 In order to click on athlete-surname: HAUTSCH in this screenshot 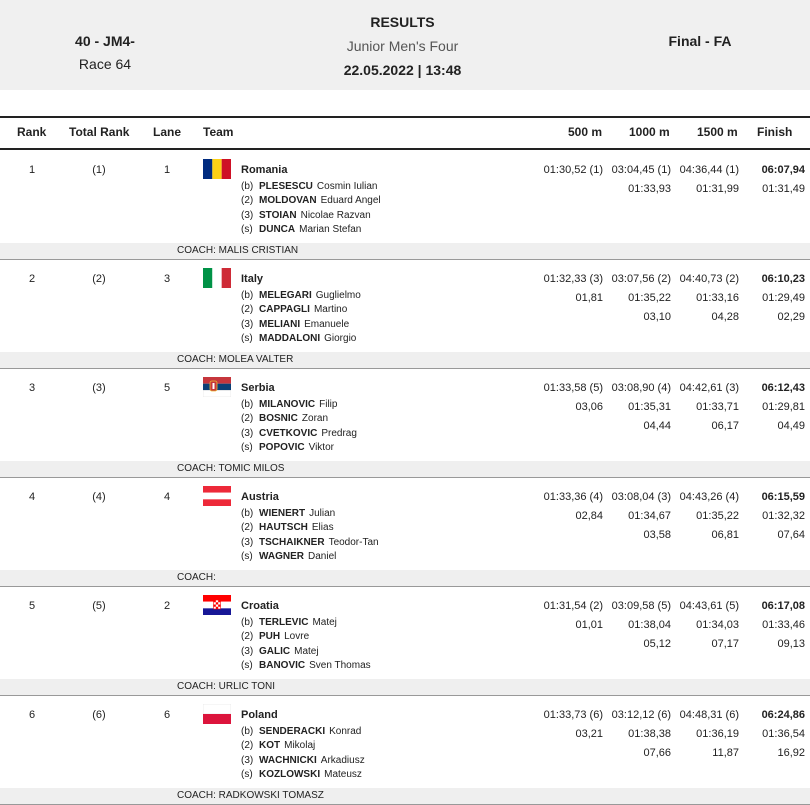, I will do `click(283, 527)`.